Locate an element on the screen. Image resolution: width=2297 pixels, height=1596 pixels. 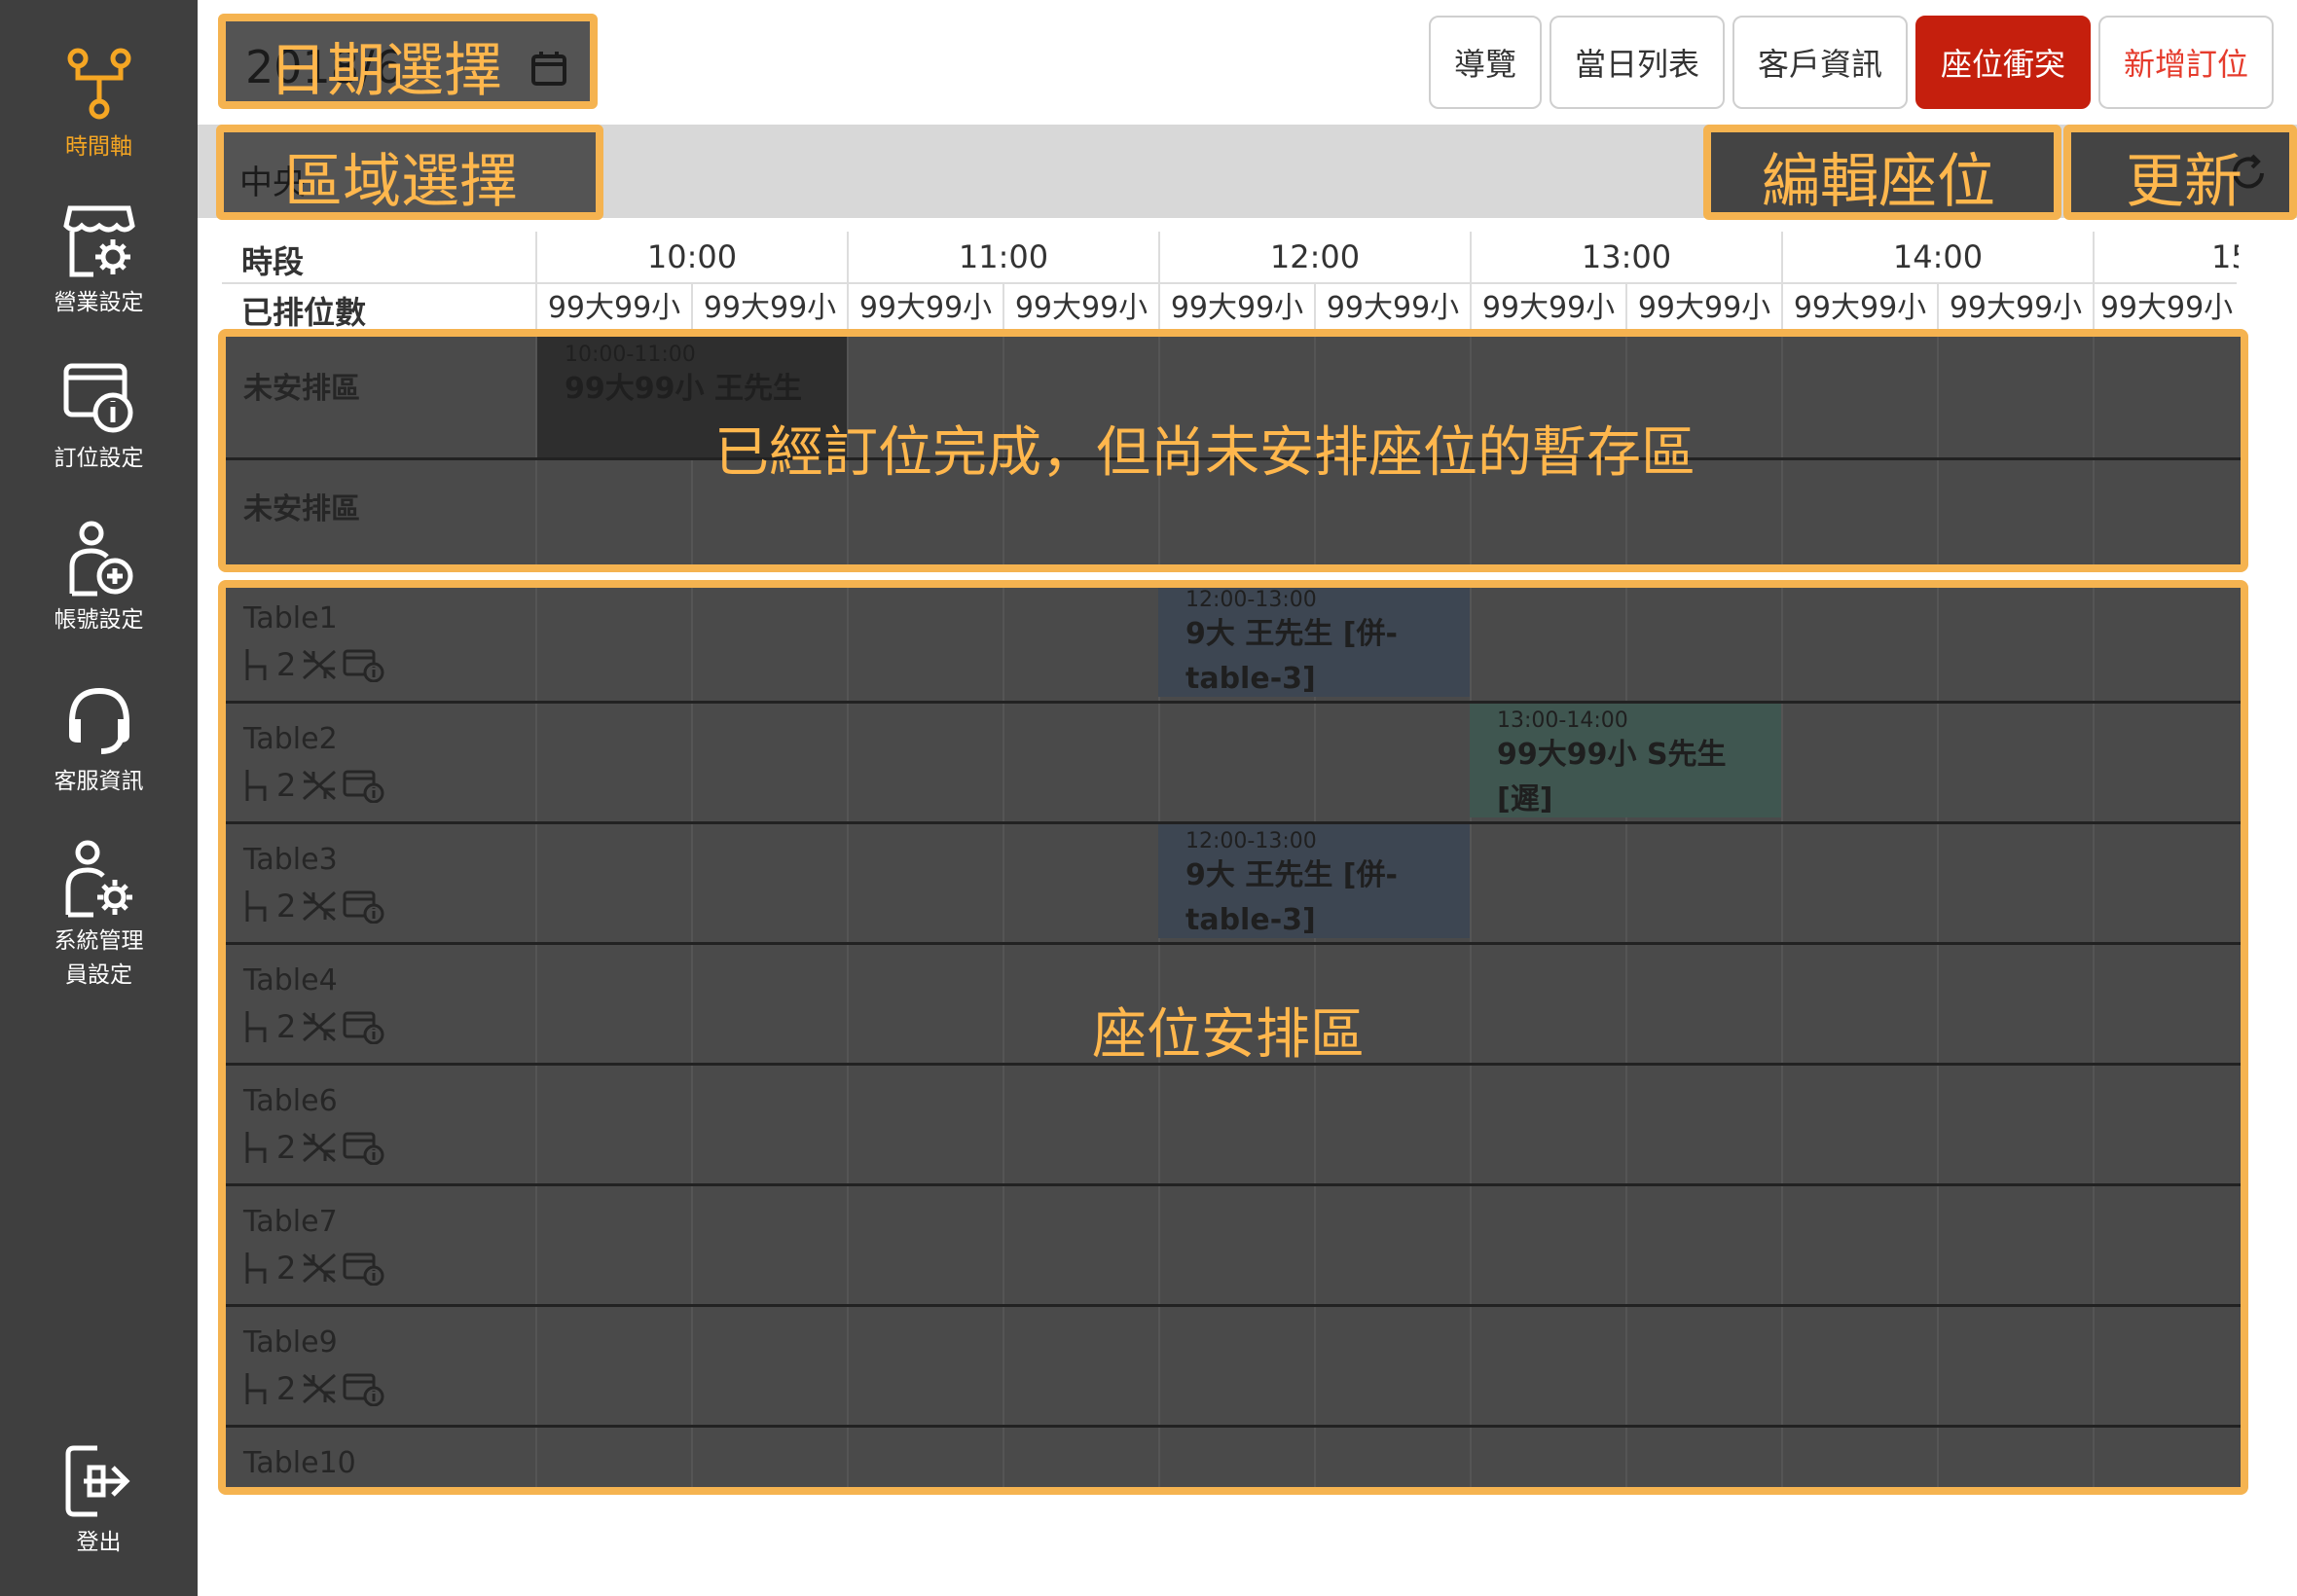
daily-list-button: 當日列表 is located at coordinates (1638, 63).